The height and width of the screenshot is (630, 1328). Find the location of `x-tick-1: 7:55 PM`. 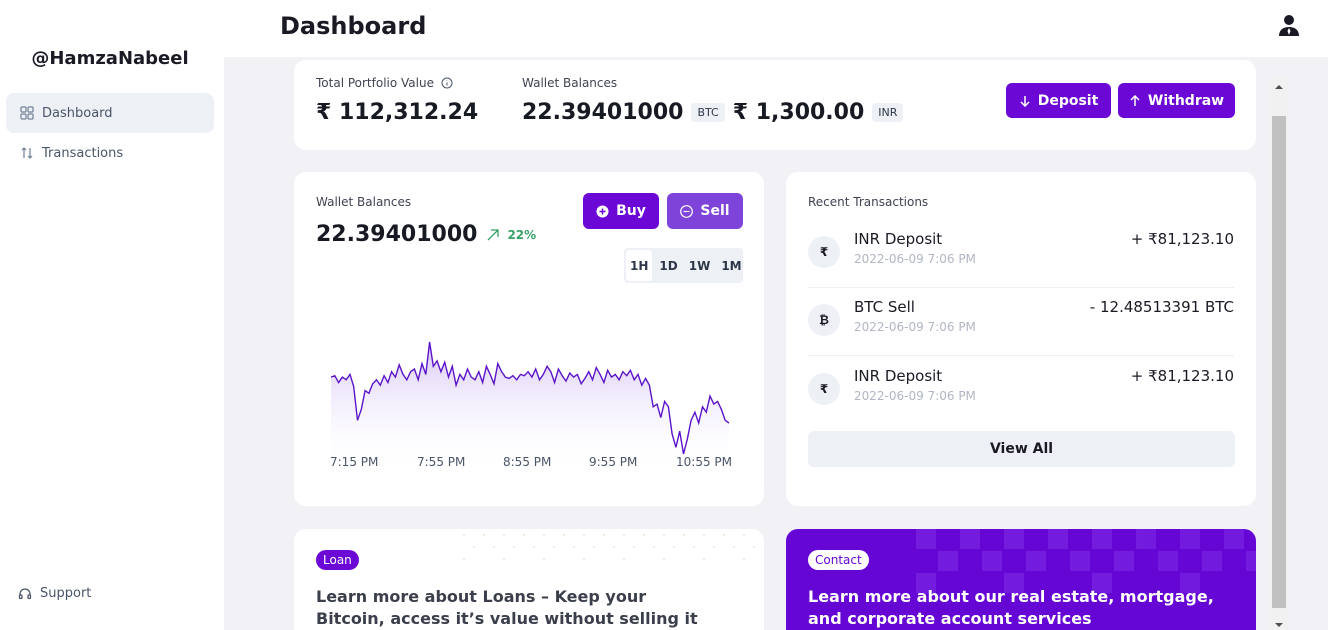

x-tick-1: 7:55 PM is located at coordinates (441, 462).